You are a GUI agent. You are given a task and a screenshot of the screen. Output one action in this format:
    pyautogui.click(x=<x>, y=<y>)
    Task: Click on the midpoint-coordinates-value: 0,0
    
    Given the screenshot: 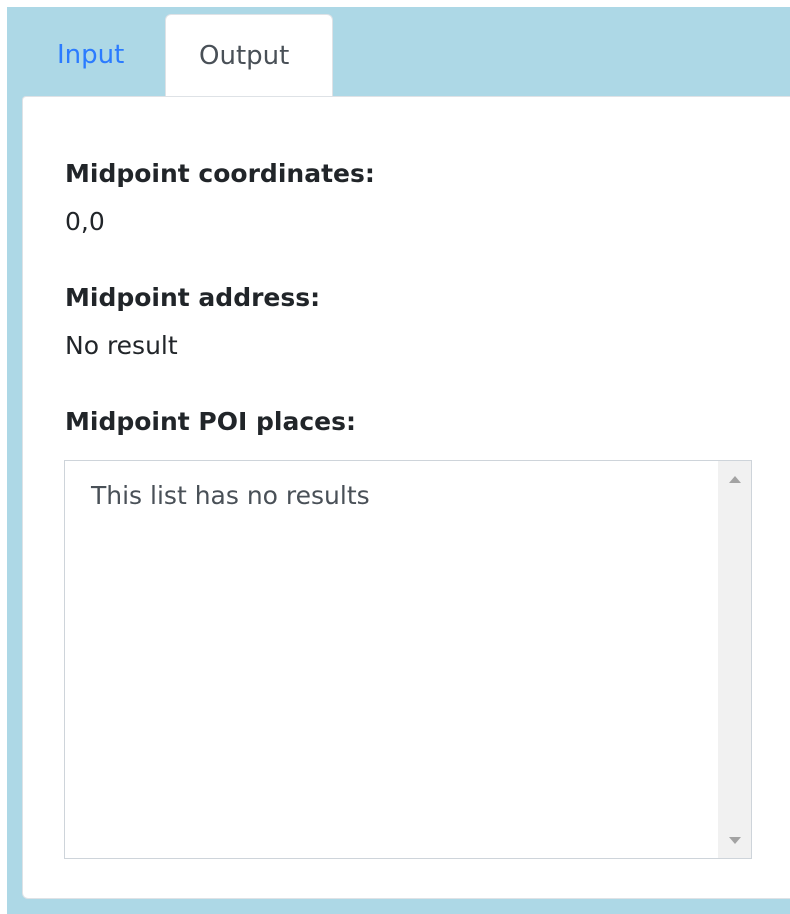 What is the action you would take?
    pyautogui.click(x=85, y=221)
    